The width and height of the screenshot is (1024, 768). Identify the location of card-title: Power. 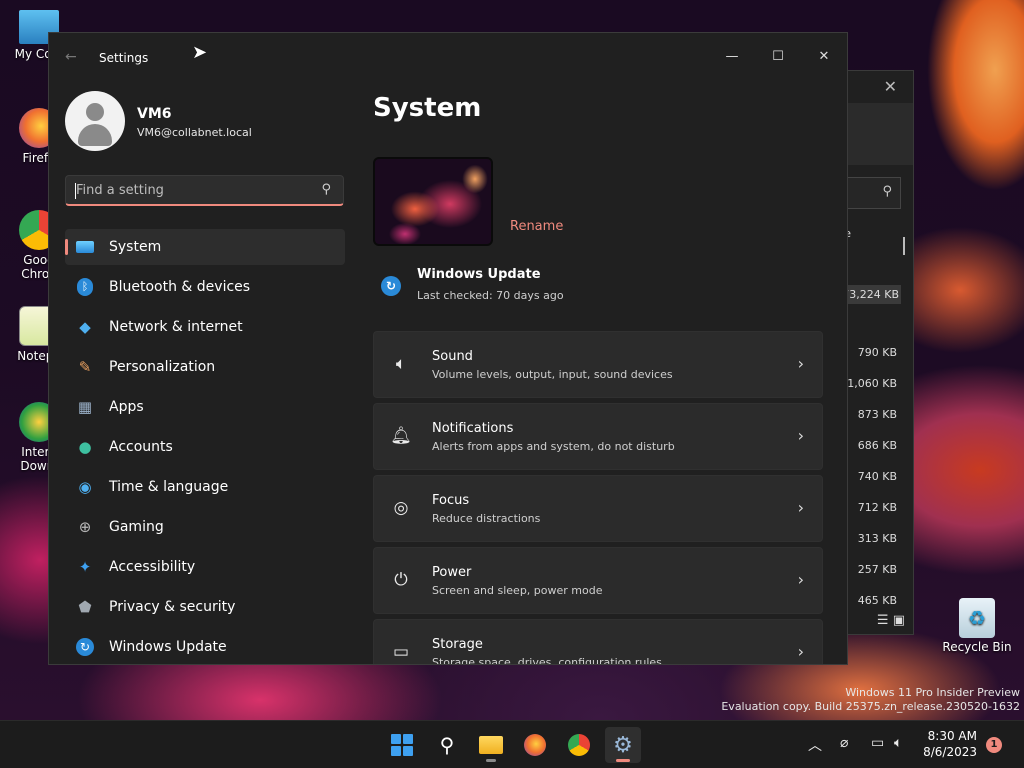
(452, 572).